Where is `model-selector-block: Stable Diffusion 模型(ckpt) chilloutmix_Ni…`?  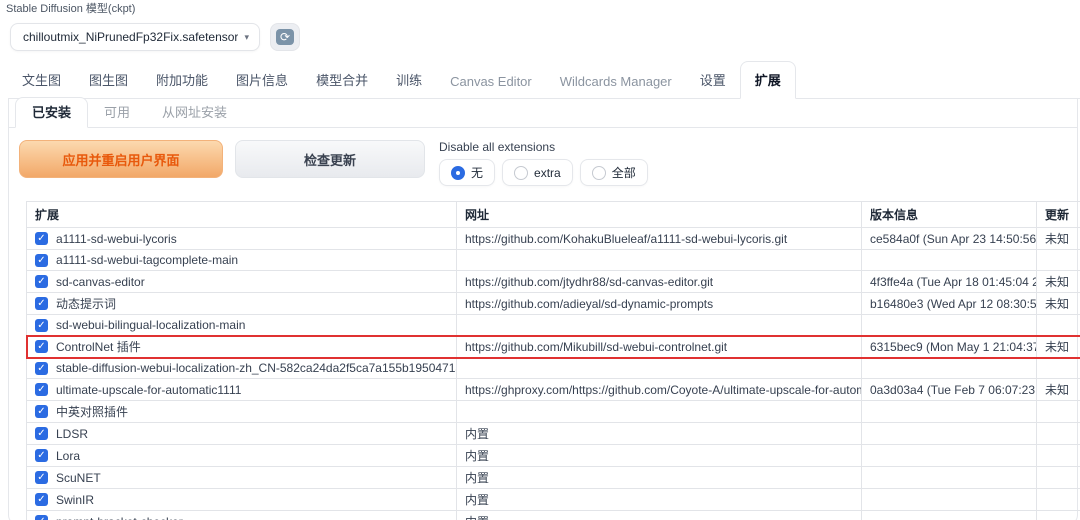 model-selector-block: Stable Diffusion 模型(ckpt) chilloutmix_Ni… is located at coordinates (540, 25).